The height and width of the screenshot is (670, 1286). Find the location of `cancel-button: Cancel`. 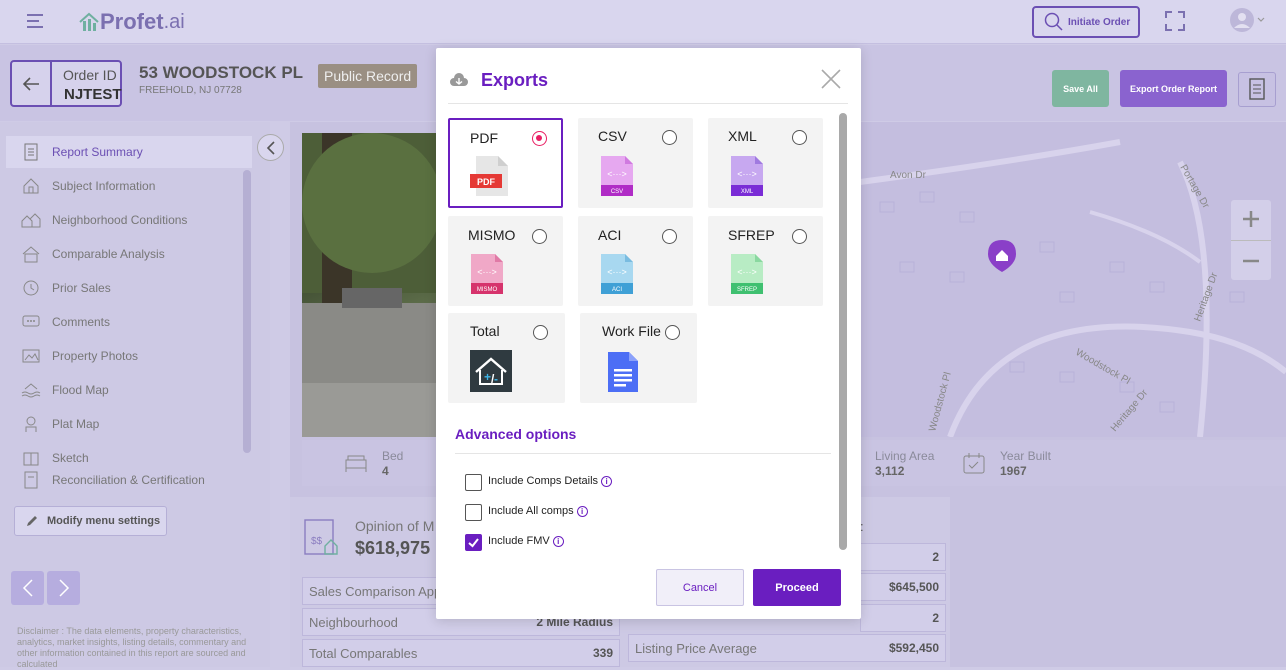

cancel-button: Cancel is located at coordinates (700, 587).